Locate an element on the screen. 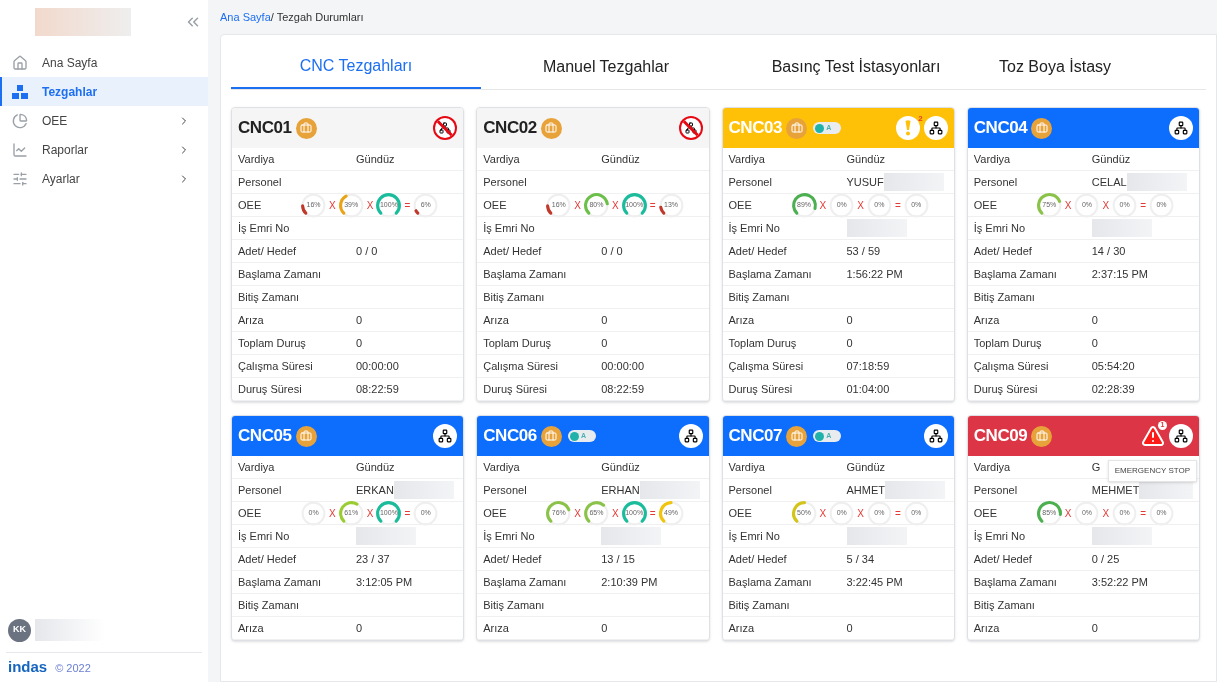  tab: Manuel Tezgahlar is located at coordinates (606, 62).